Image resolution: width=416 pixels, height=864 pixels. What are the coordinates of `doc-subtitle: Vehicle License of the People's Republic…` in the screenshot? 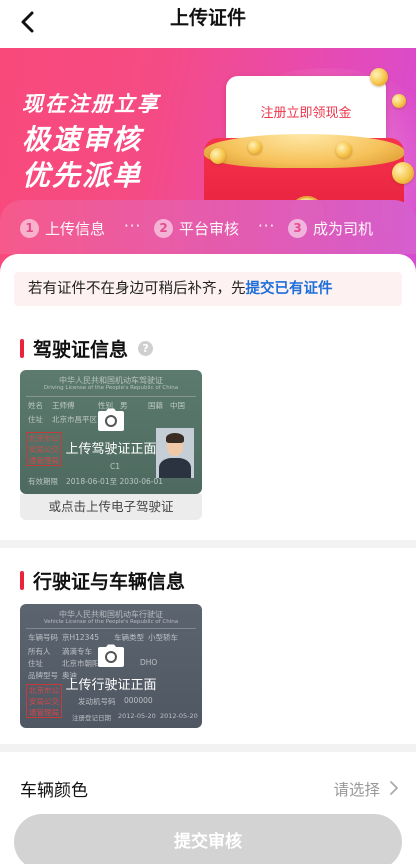 It's located at (111, 622).